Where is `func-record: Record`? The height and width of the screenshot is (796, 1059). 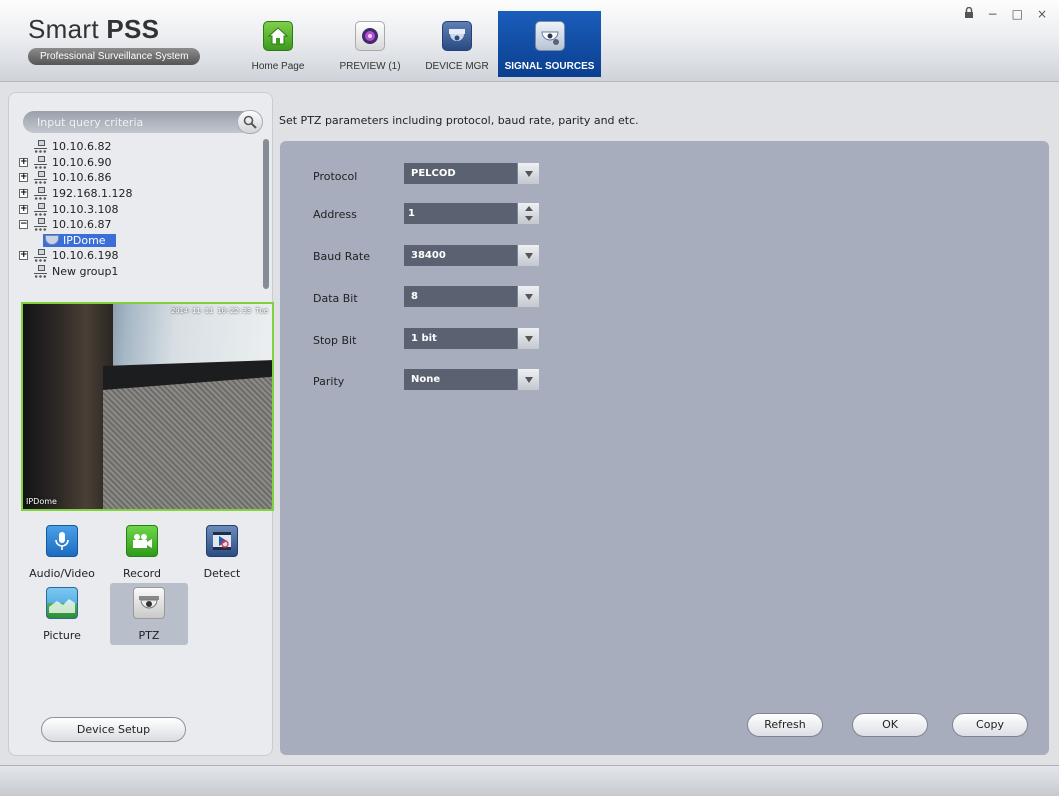
func-record: Record is located at coordinates (142, 552).